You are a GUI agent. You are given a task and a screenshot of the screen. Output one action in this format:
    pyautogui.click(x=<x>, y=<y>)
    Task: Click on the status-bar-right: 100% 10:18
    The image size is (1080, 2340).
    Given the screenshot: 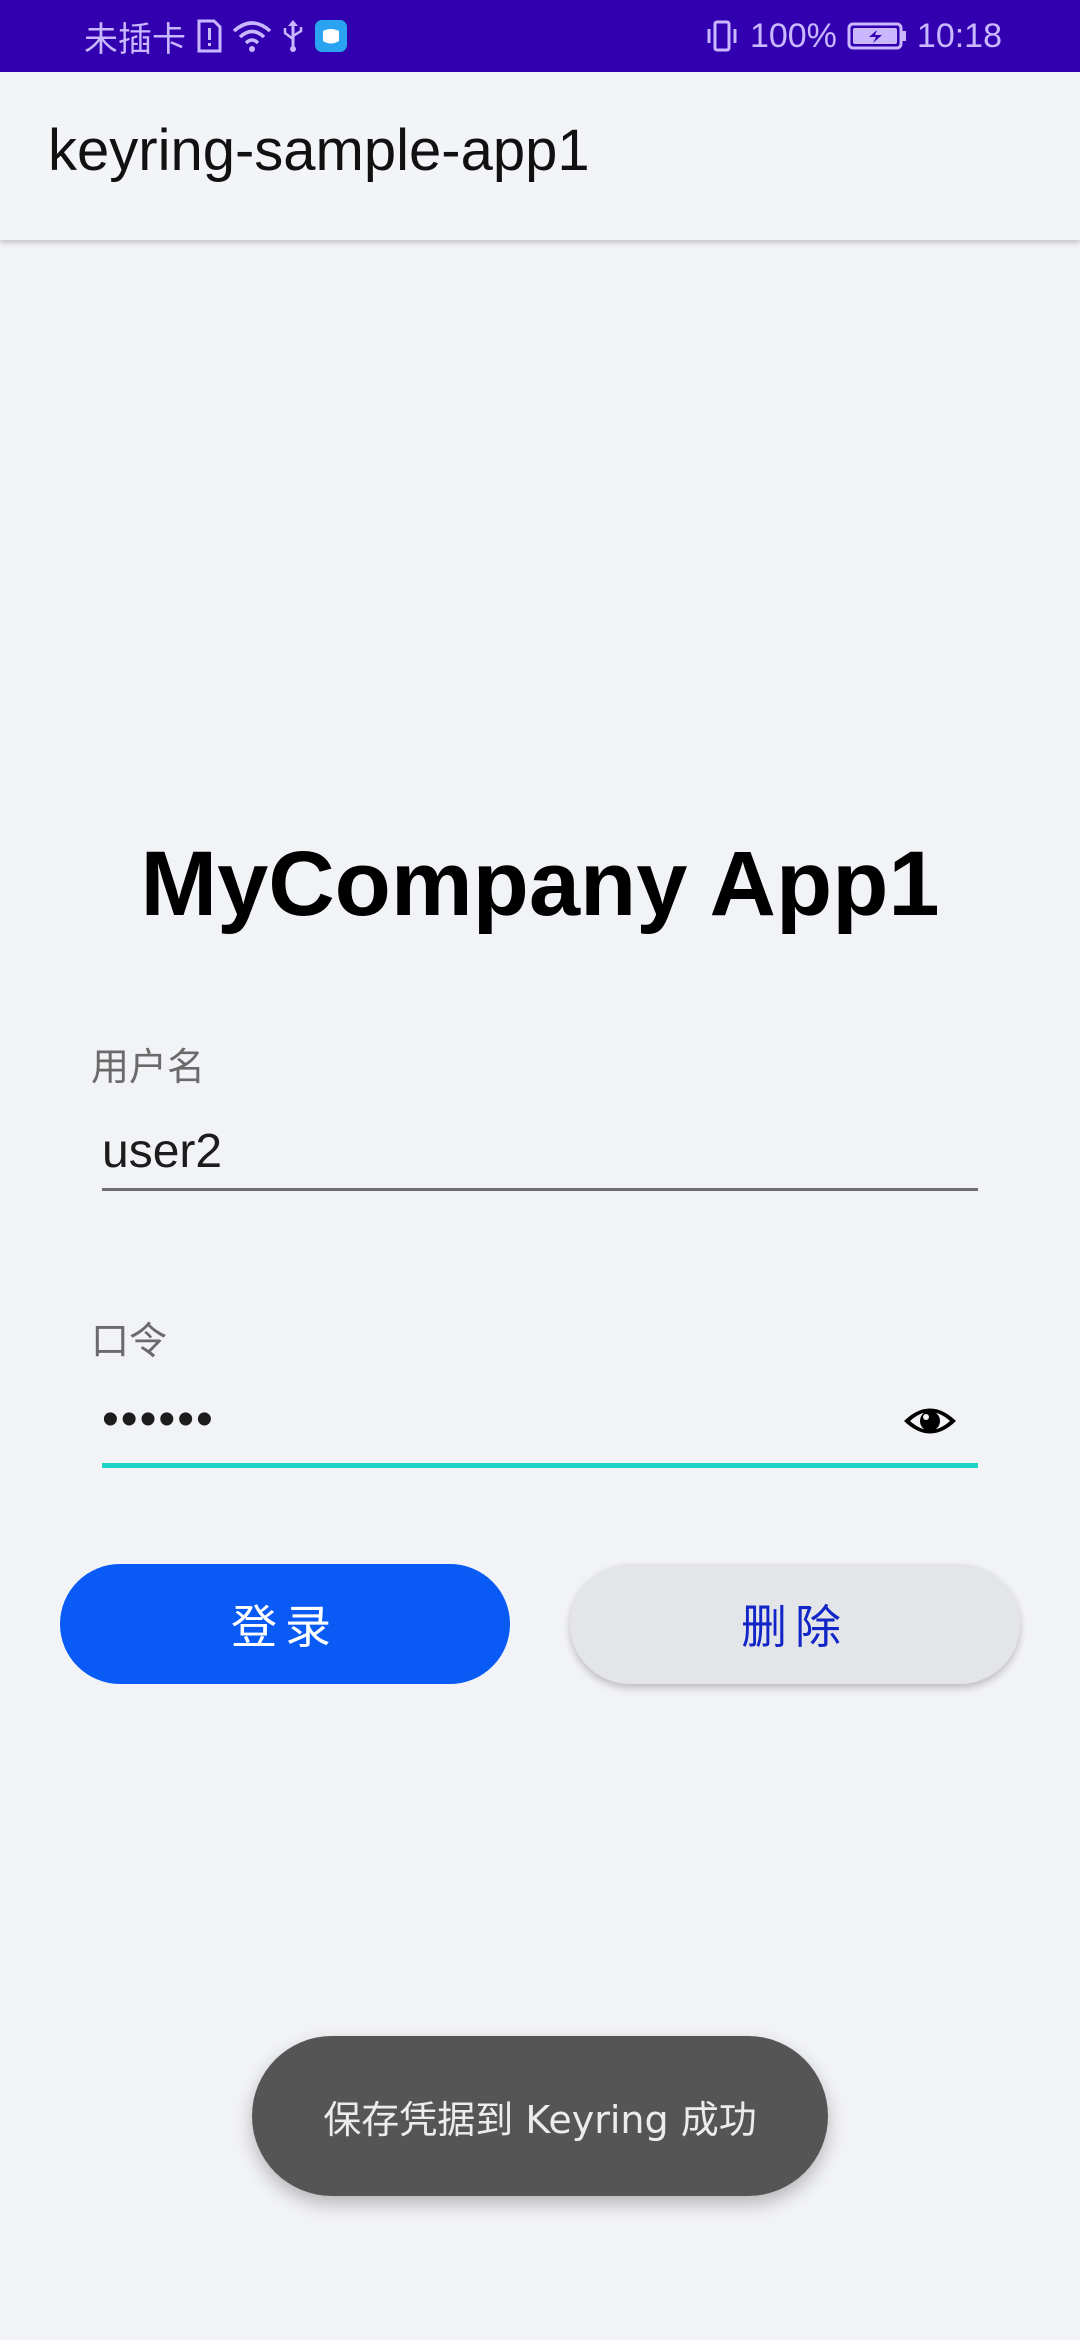 What is the action you would take?
    pyautogui.click(x=853, y=36)
    